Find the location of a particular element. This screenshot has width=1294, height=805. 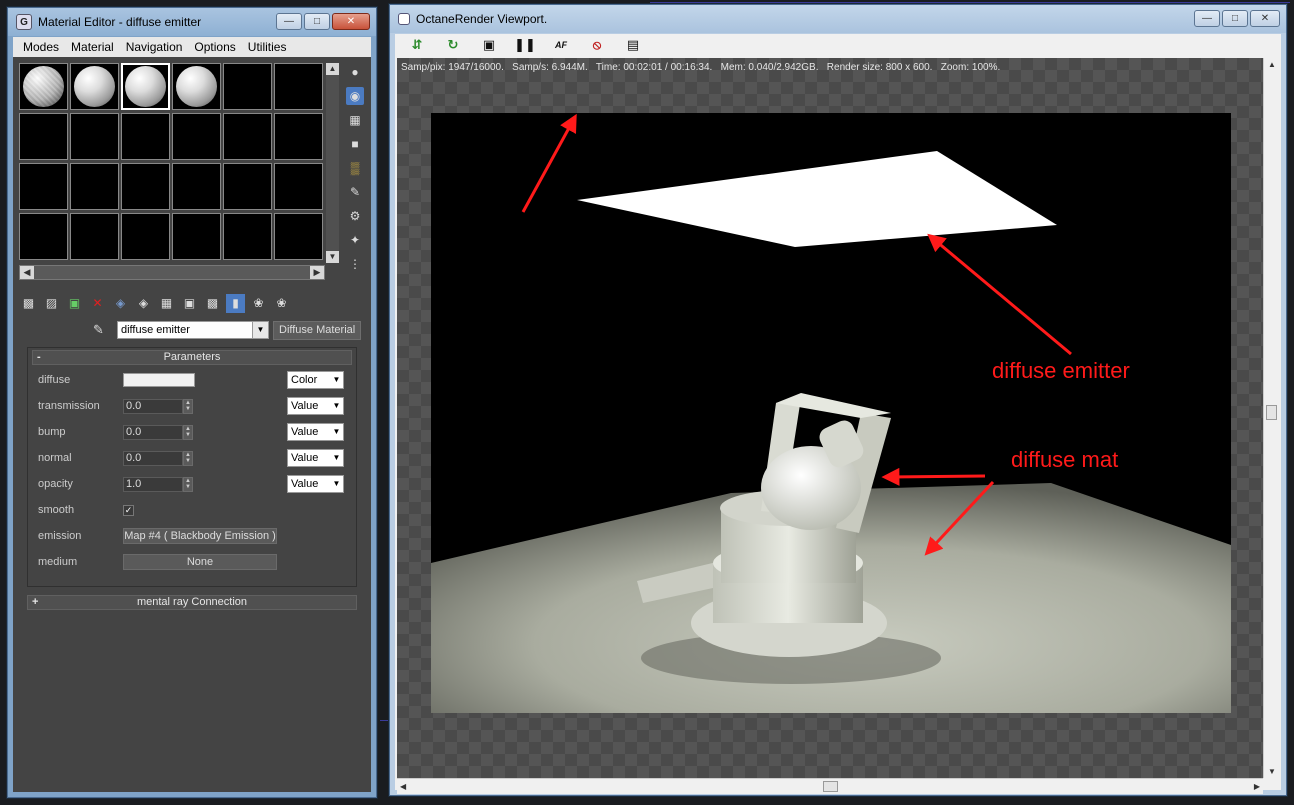

go-to-parent-icon: ▮ is located at coordinates (235, 303).